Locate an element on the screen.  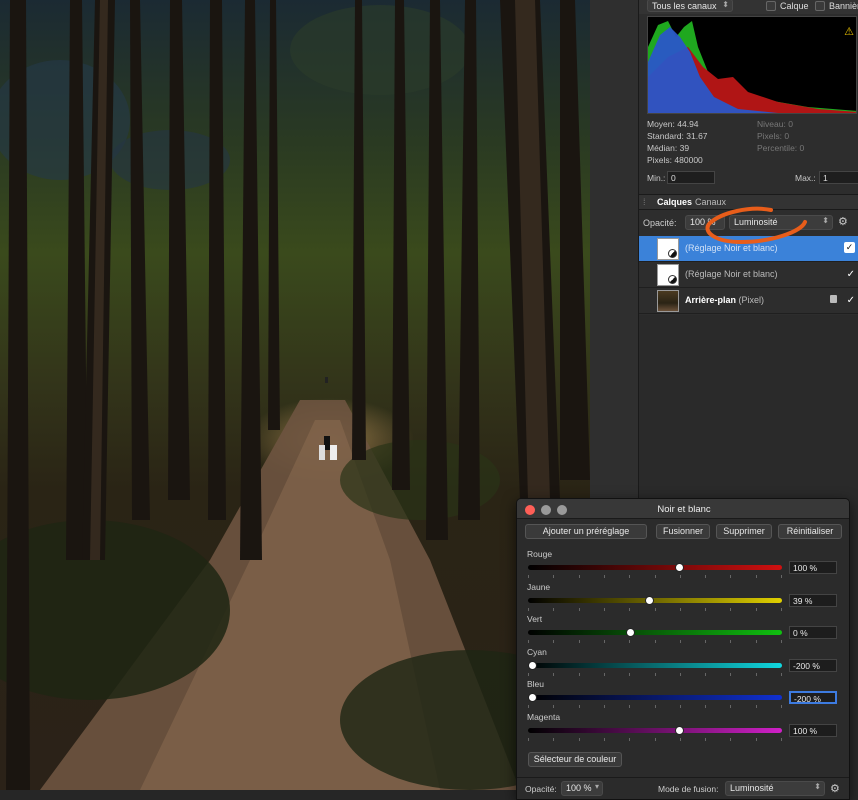
stat-percentile: Percentile: 0 is located at coordinates (781, 148).